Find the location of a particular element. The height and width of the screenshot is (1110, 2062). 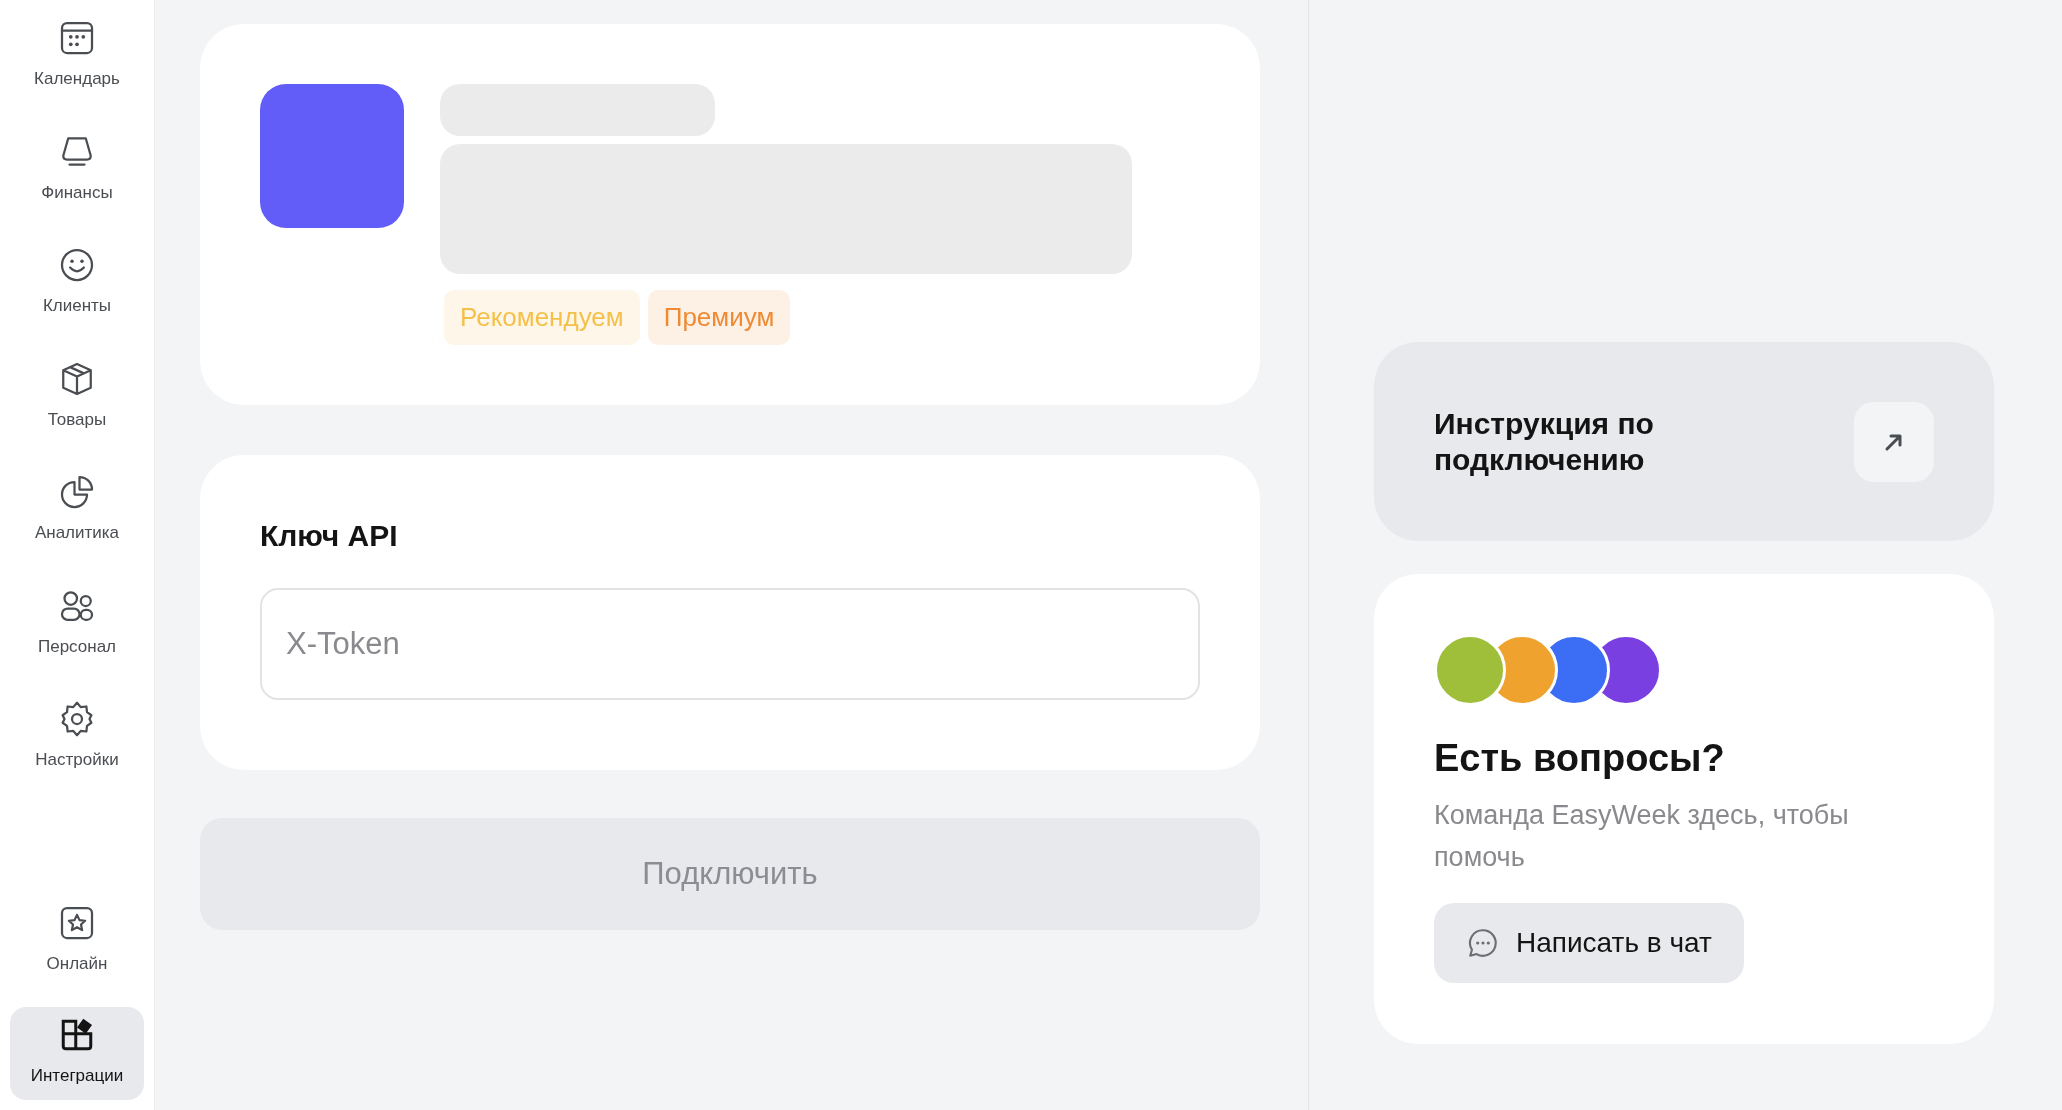

sidebar-item: Аналитика is located at coordinates (77, 511).